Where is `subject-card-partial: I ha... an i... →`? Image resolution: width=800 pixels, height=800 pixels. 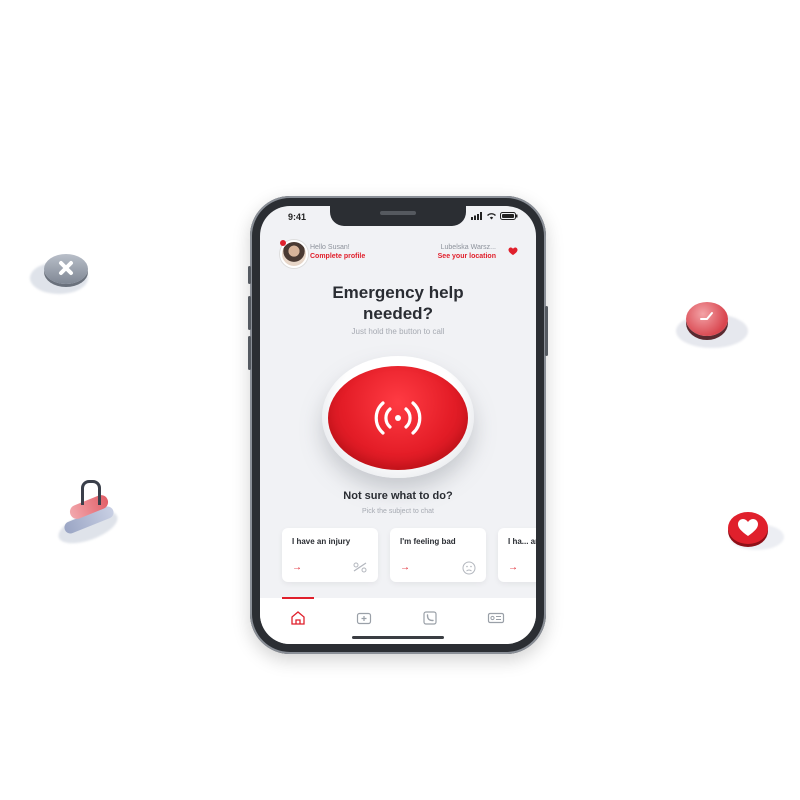 subject-card-partial: I ha... an i... → is located at coordinates (517, 555).